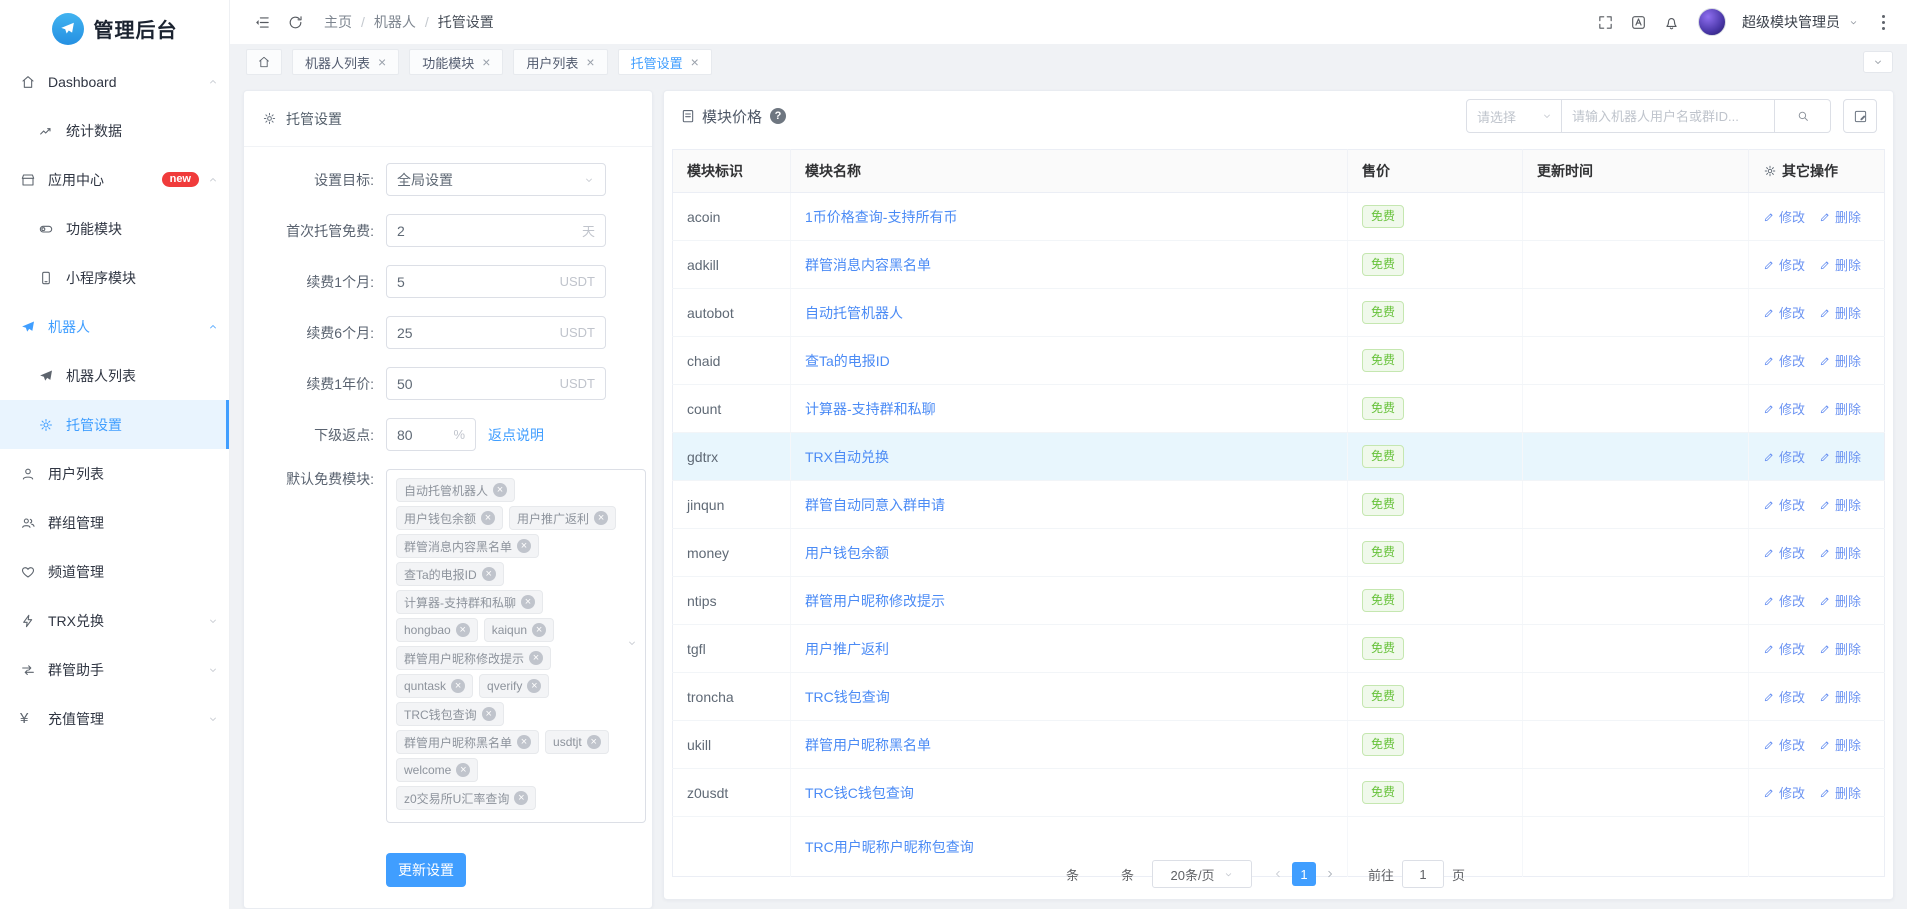 The height and width of the screenshot is (909, 1907). Describe the element at coordinates (1671, 22) in the screenshot. I see `bell-icon` at that location.